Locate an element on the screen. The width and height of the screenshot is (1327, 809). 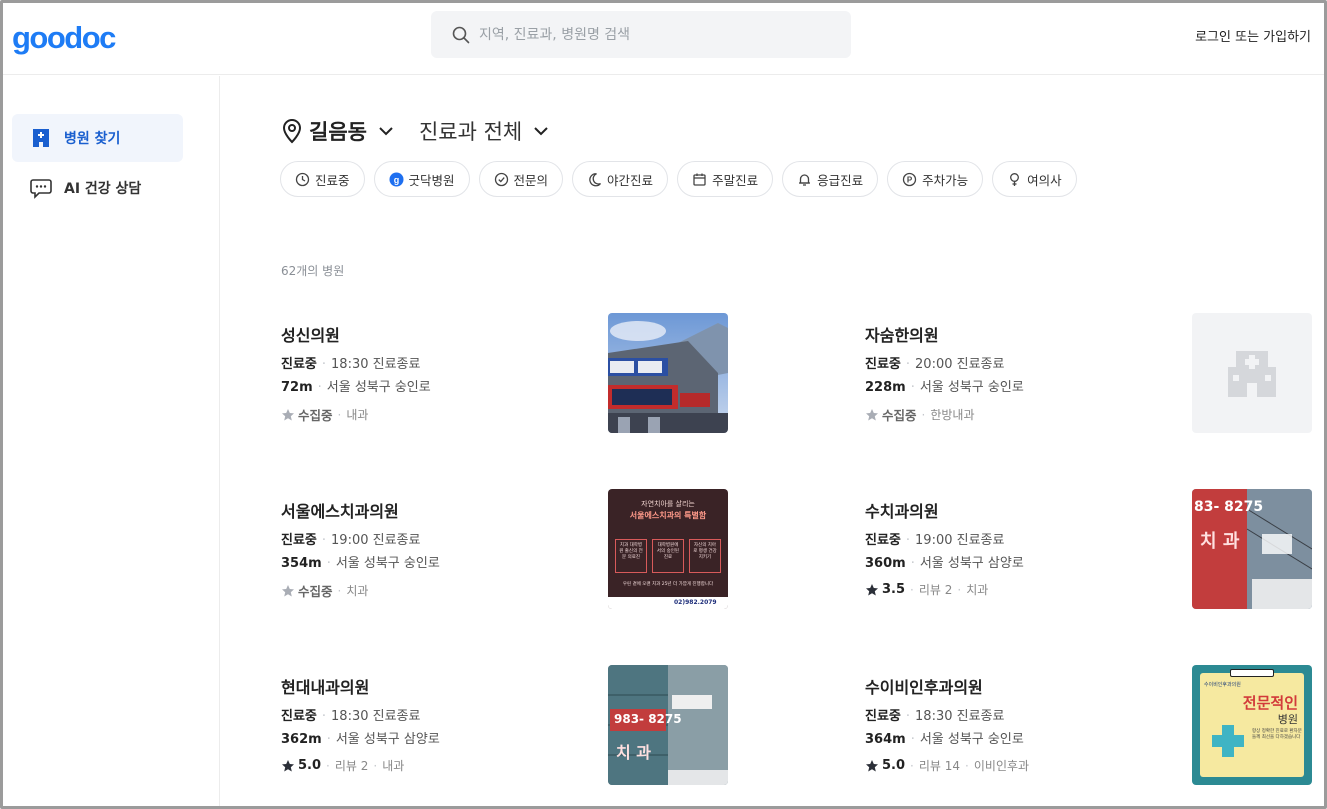
calendar-icon is located at coordinates (699, 179).